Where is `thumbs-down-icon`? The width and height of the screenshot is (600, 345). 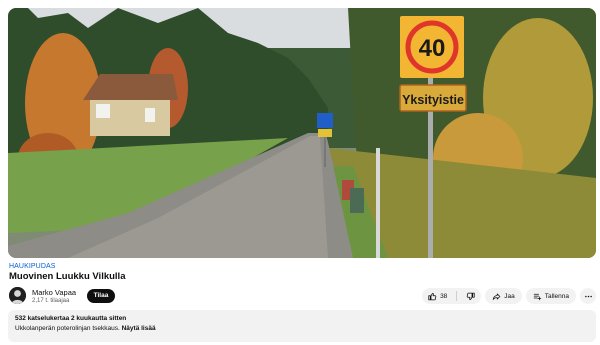
thumbs-down-icon is located at coordinates (471, 296).